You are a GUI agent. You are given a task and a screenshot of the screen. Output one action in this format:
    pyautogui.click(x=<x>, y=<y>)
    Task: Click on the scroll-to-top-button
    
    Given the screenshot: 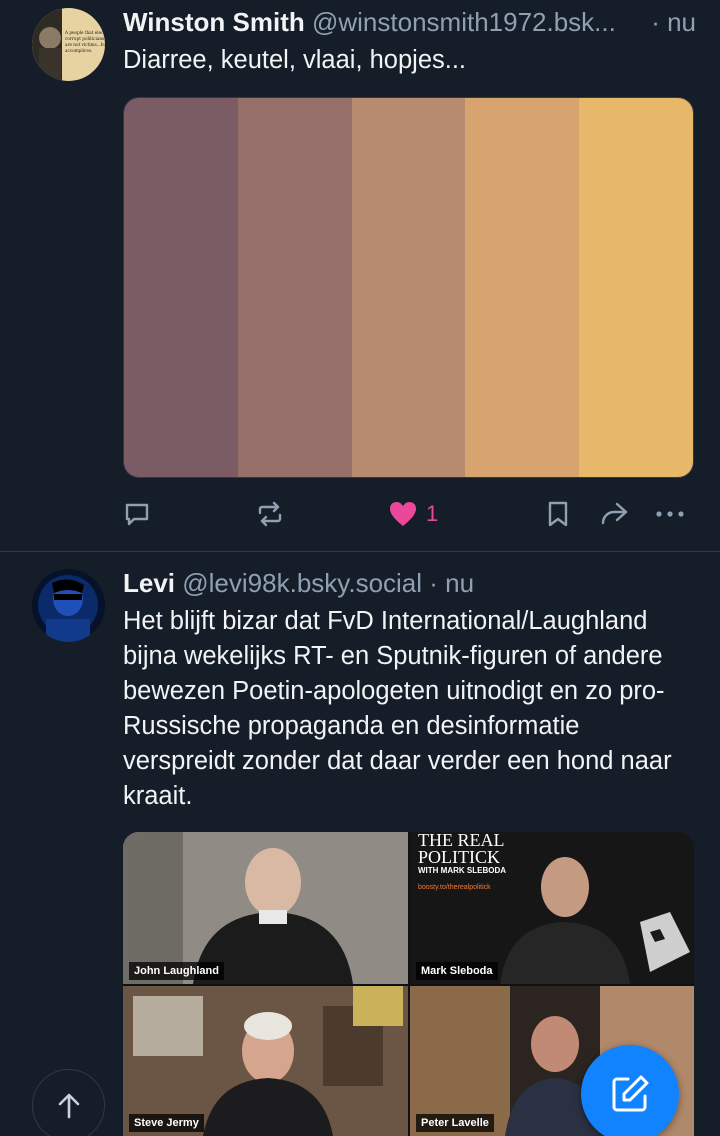 What is the action you would take?
    pyautogui.click(x=68, y=1102)
    